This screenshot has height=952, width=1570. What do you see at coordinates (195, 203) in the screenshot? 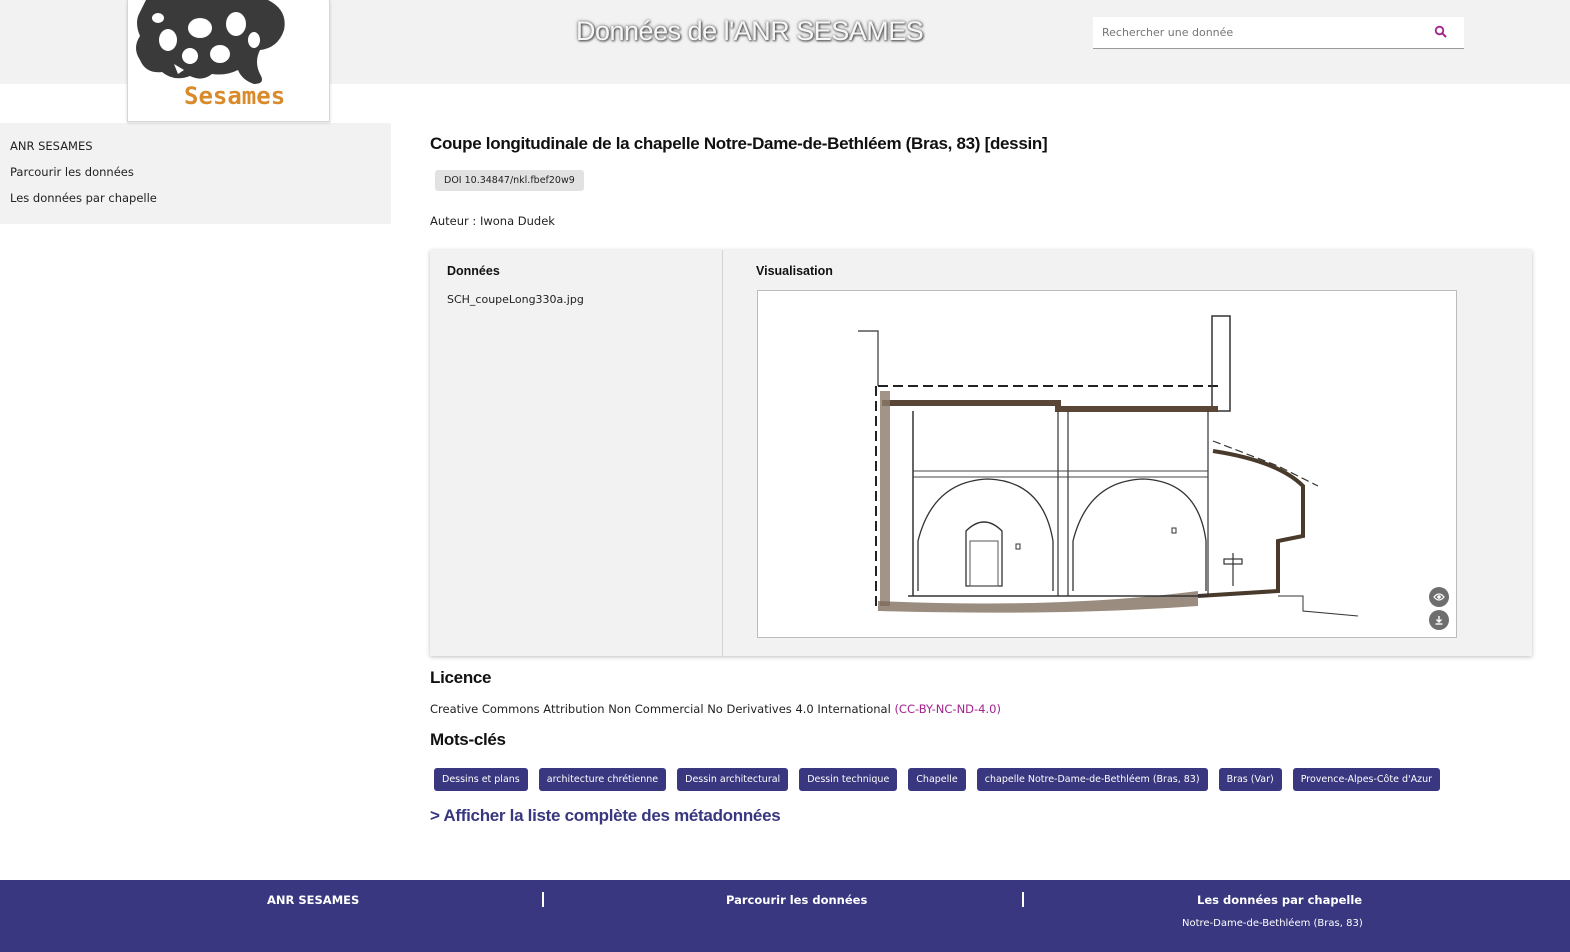
I see `sidebar-item-par-chapelle: Les données par chapelle` at bounding box center [195, 203].